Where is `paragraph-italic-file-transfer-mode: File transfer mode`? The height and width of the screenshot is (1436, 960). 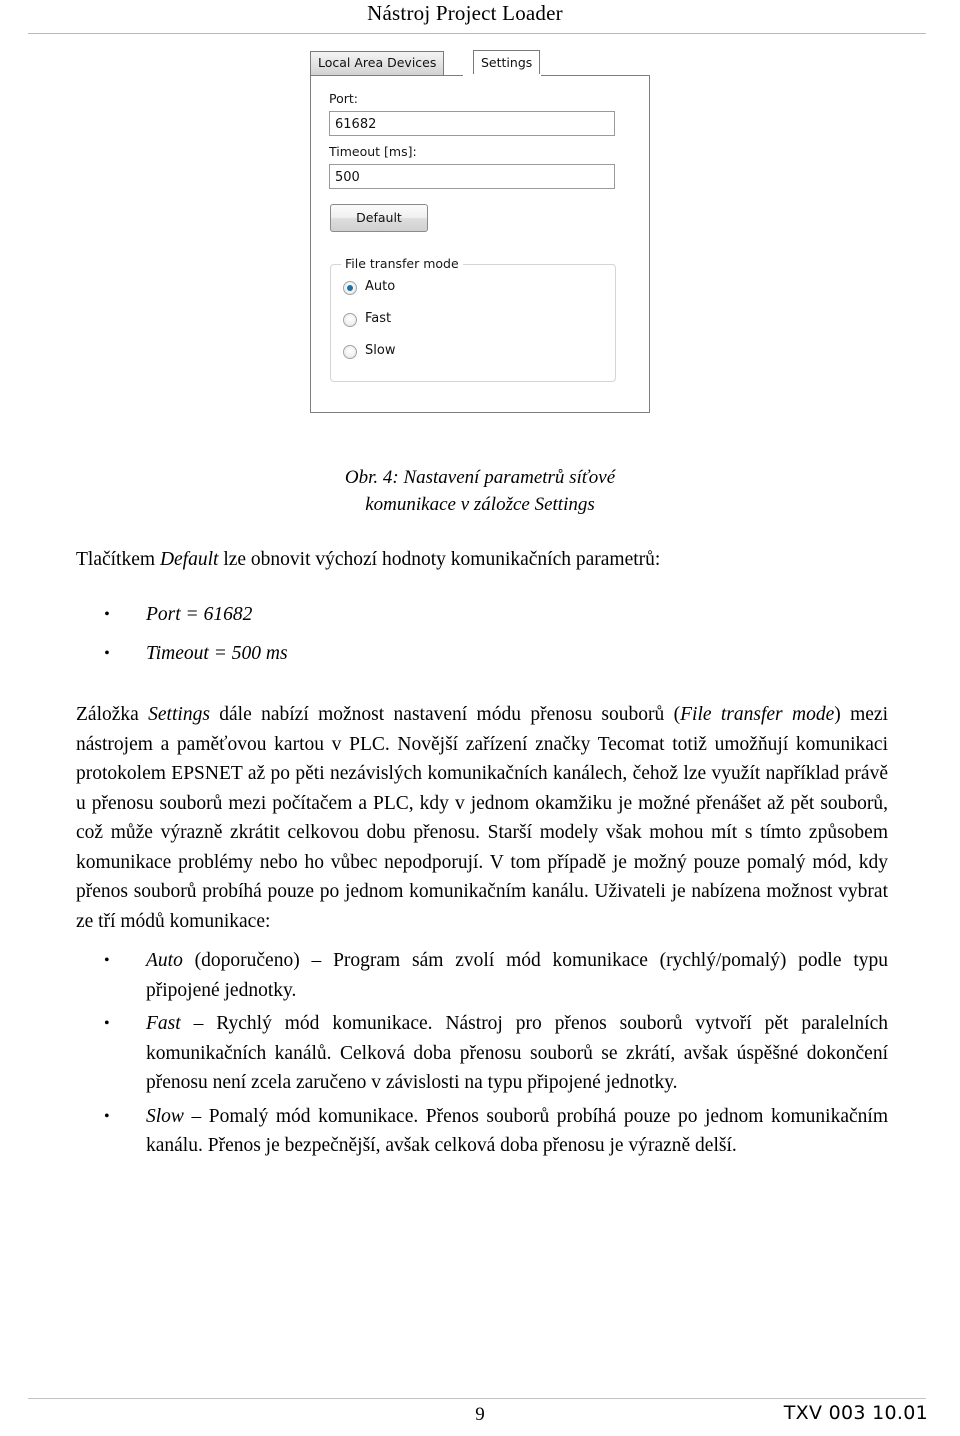
paragraph-italic-file-transfer-mode: File transfer mode is located at coordinates (757, 714).